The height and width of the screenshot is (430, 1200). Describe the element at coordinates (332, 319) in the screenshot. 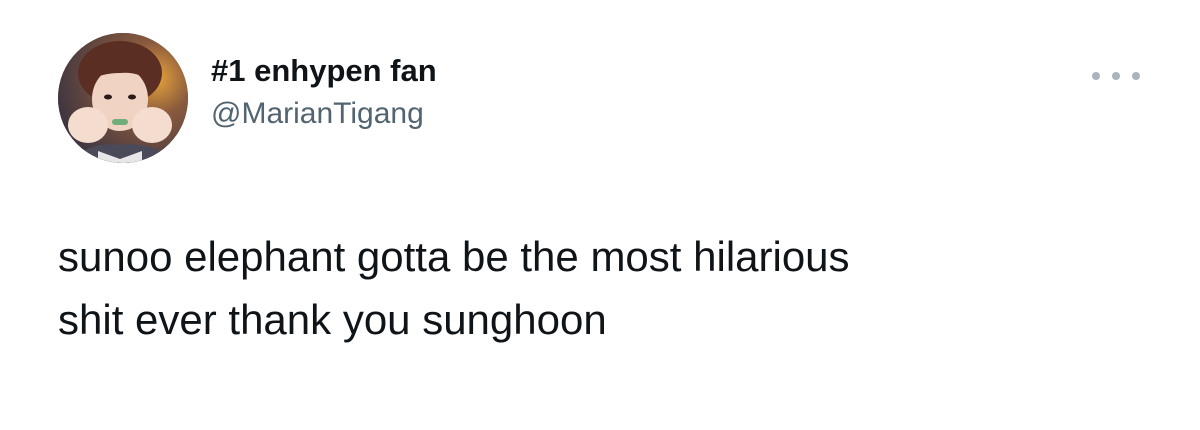

I see `tweet-text-line: shit ever thank you sunghoon` at that location.